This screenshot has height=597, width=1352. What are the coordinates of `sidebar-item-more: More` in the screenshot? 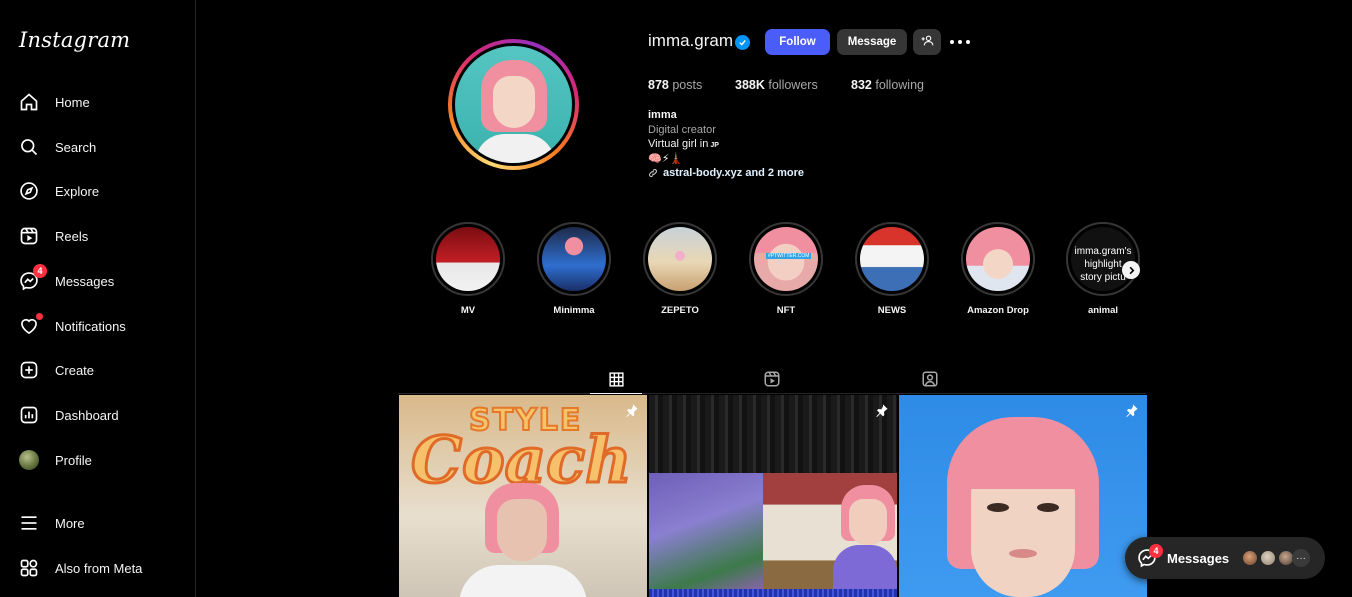 It's located at (98, 523).